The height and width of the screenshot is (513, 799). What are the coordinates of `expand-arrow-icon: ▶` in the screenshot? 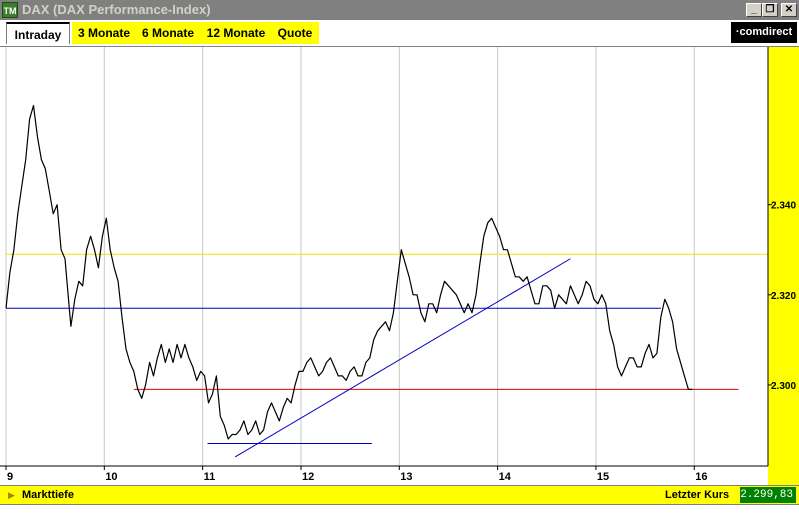 It's located at (11, 495).